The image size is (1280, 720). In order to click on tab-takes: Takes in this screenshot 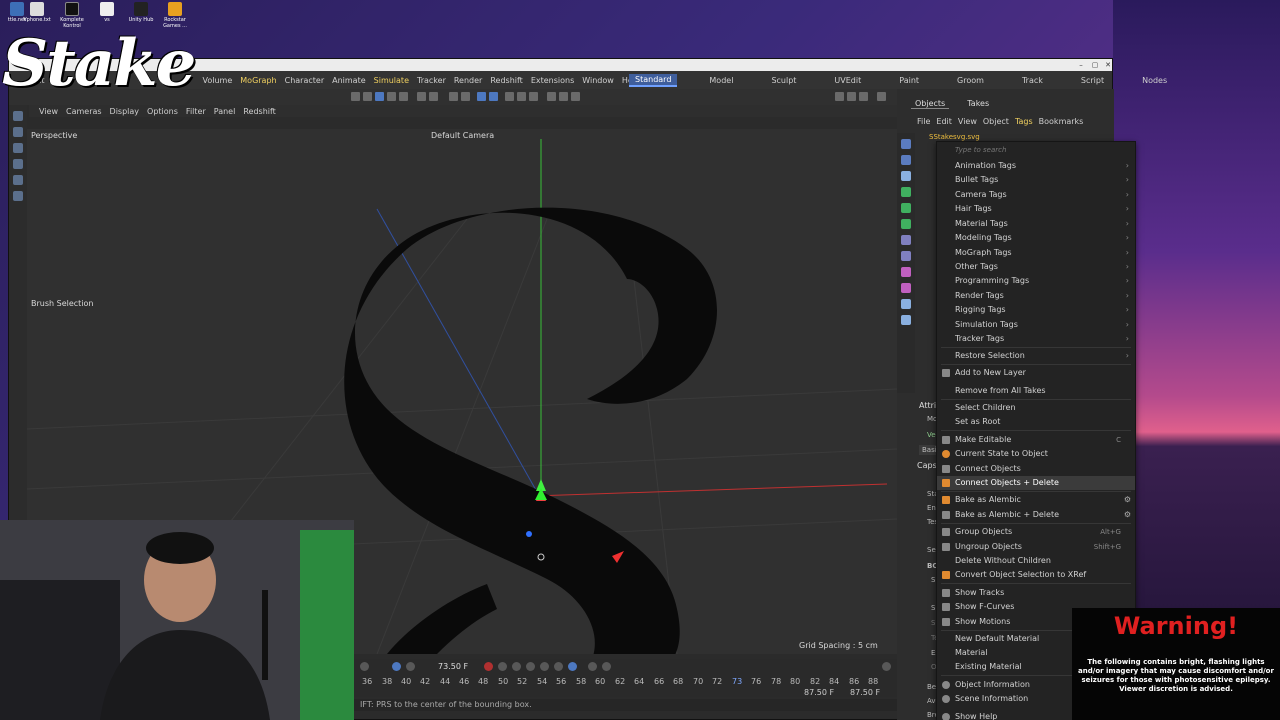, I will do `click(978, 104)`.